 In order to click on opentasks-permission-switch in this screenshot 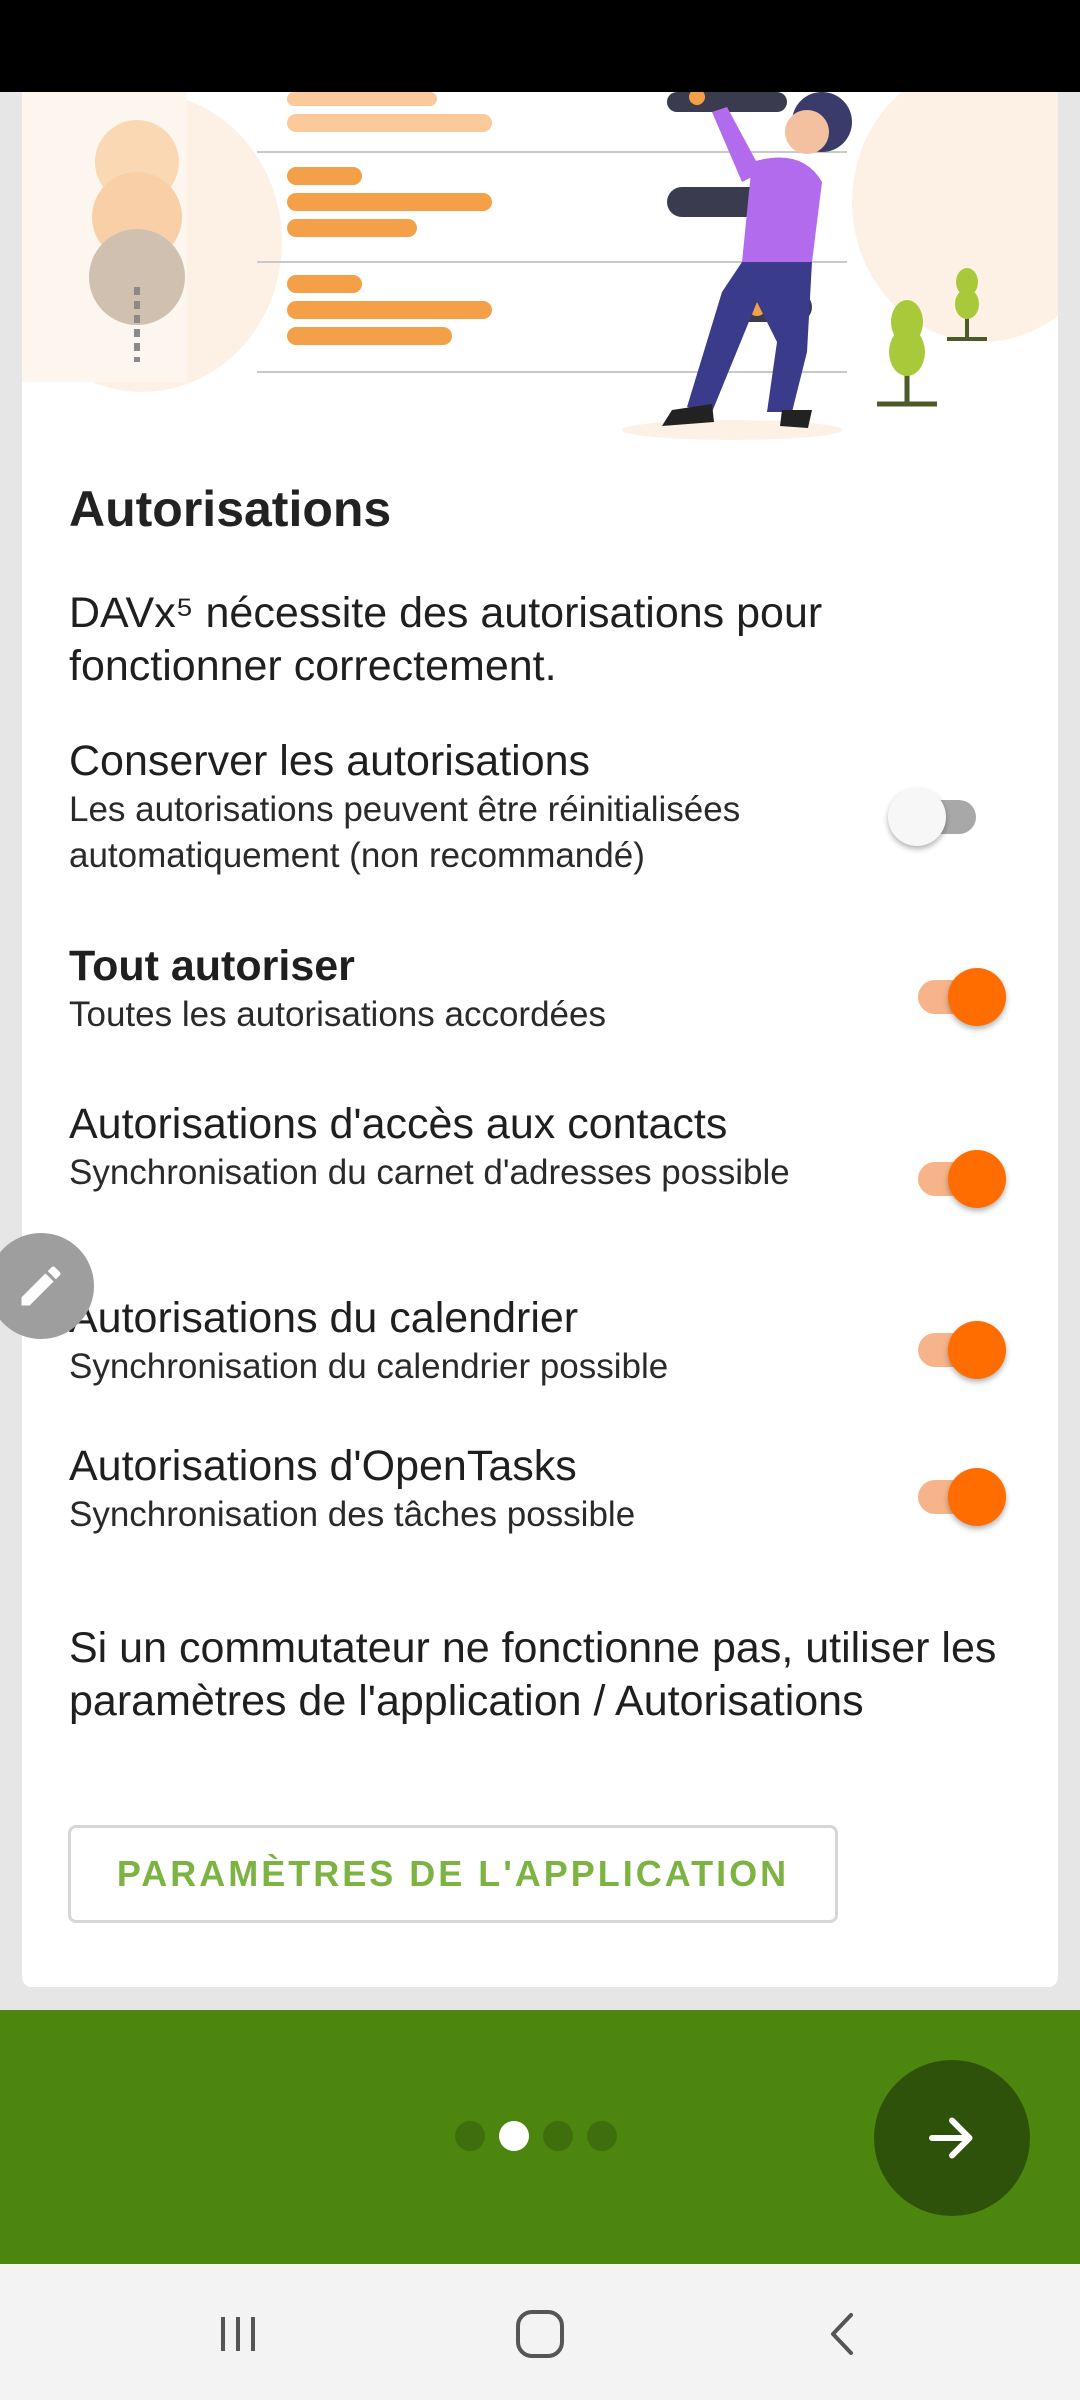, I will do `click(958, 1494)`.